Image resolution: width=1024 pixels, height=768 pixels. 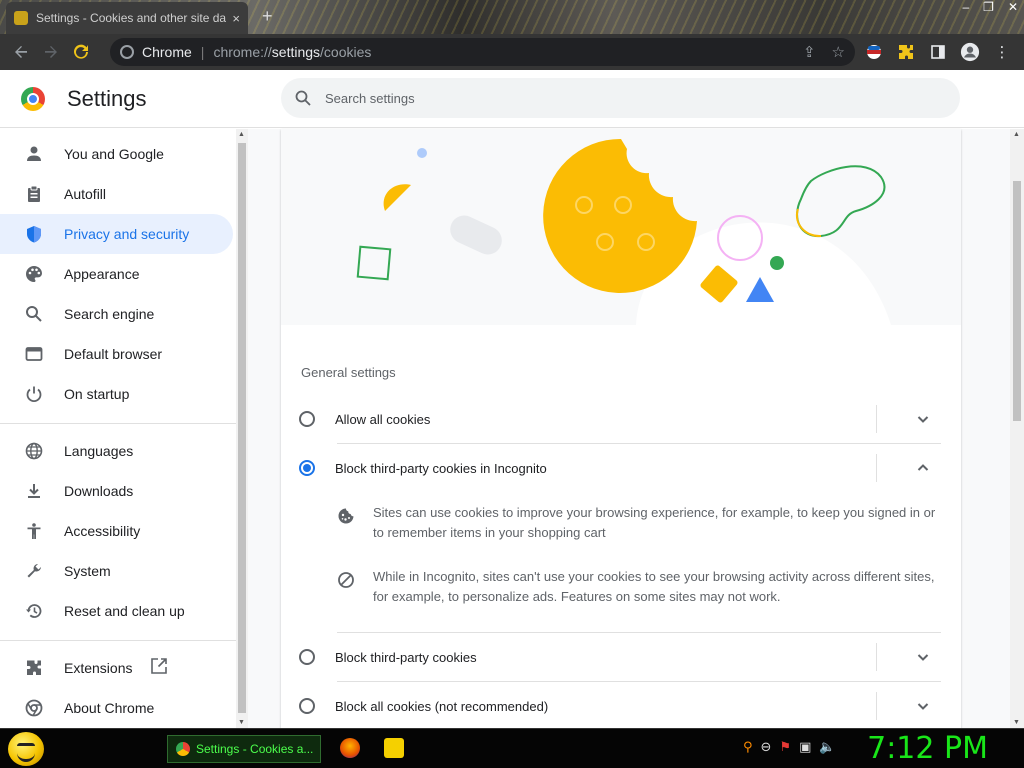 What do you see at coordinates (442, 706) in the screenshot?
I see `option-label: Block all cookies (not recommended)` at bounding box center [442, 706].